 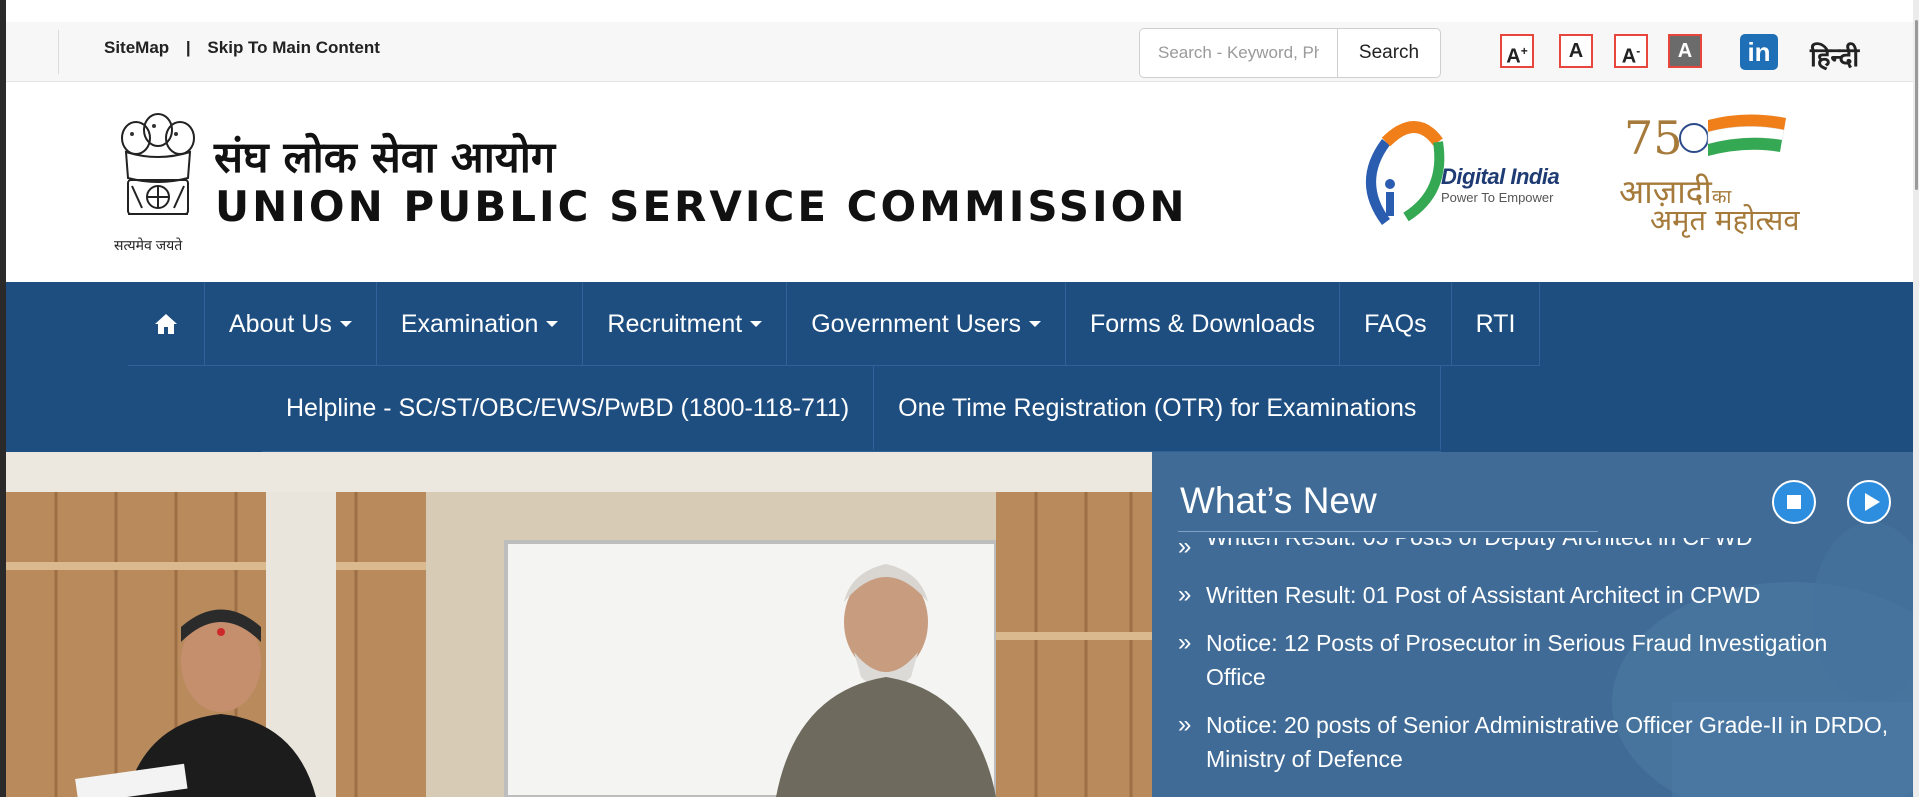 What do you see at coordinates (280, 323) in the screenshot?
I see `nav-about-us-label: About Us` at bounding box center [280, 323].